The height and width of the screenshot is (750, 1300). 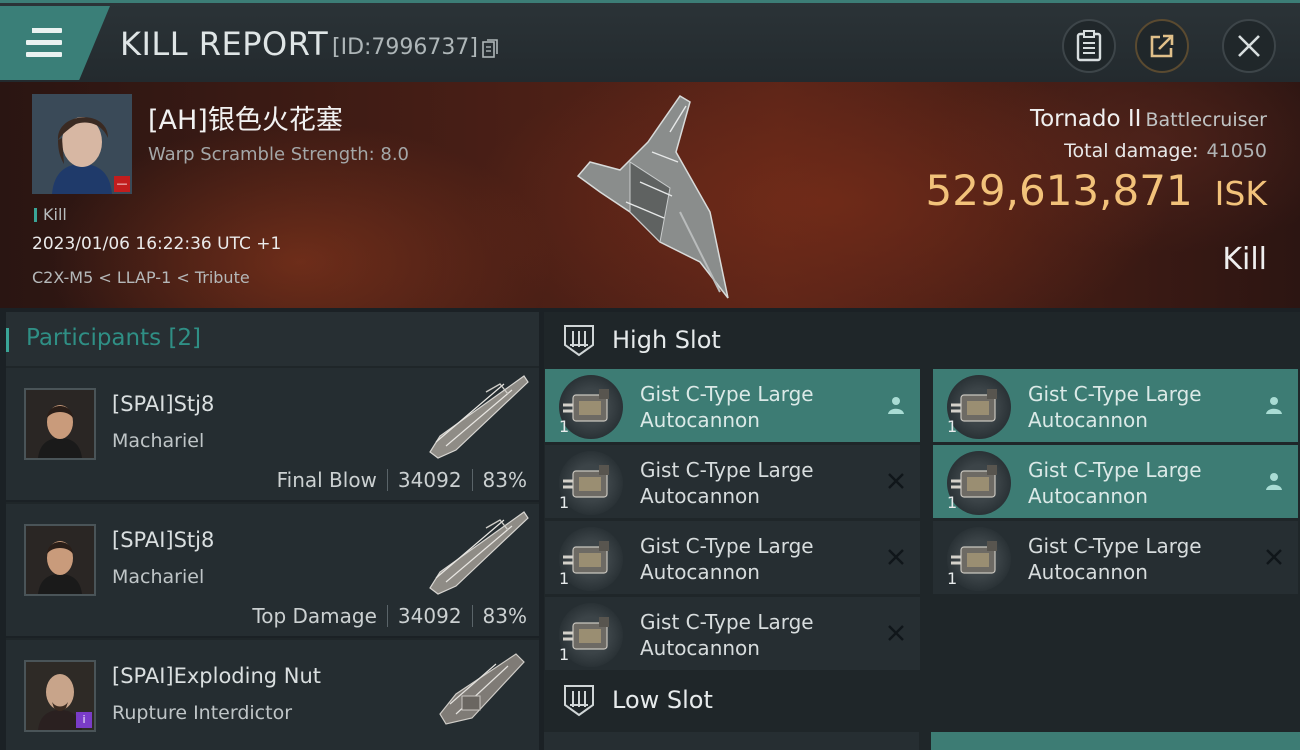 What do you see at coordinates (655, 197) in the screenshot?
I see `victim-ship-image` at bounding box center [655, 197].